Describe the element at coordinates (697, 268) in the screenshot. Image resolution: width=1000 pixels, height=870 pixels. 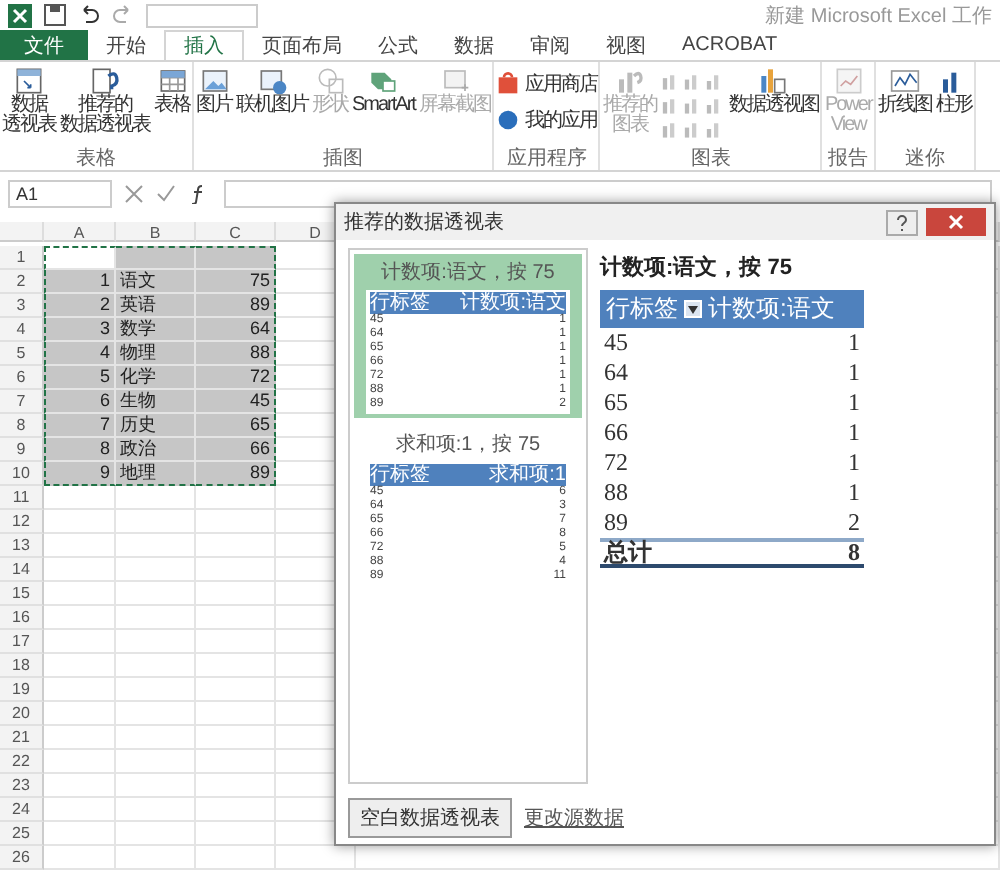
I see `preview-title: 计数项:语文，按 75` at that location.